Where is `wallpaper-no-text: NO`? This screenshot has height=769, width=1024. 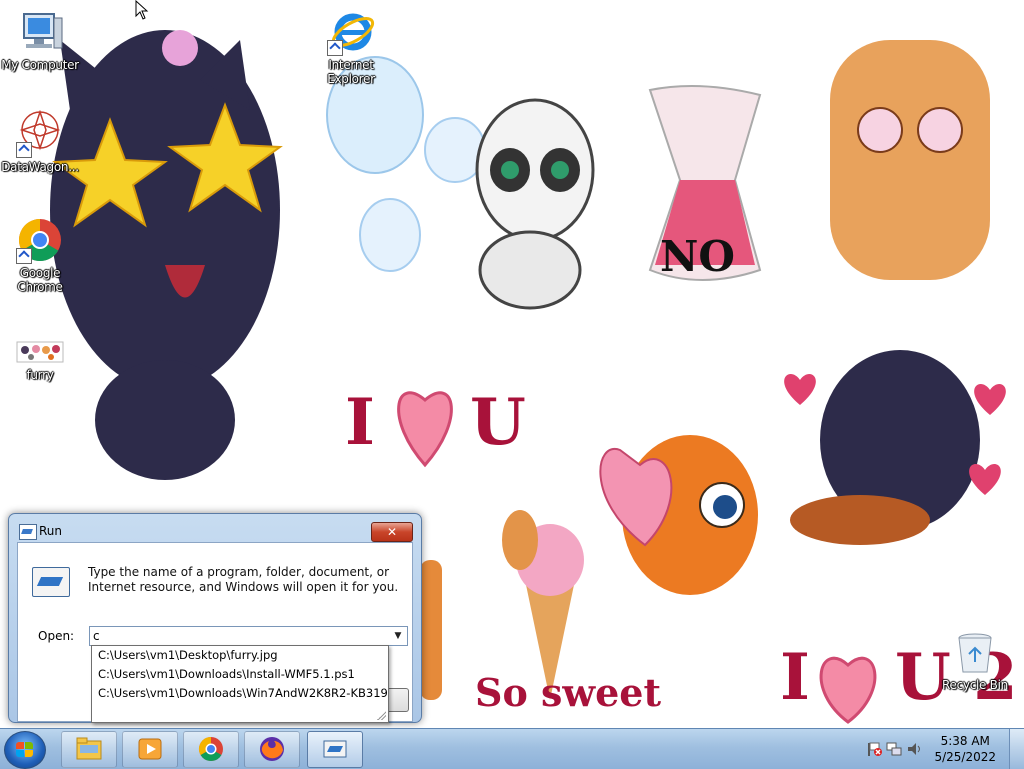 wallpaper-no-text: NO is located at coordinates (697, 256).